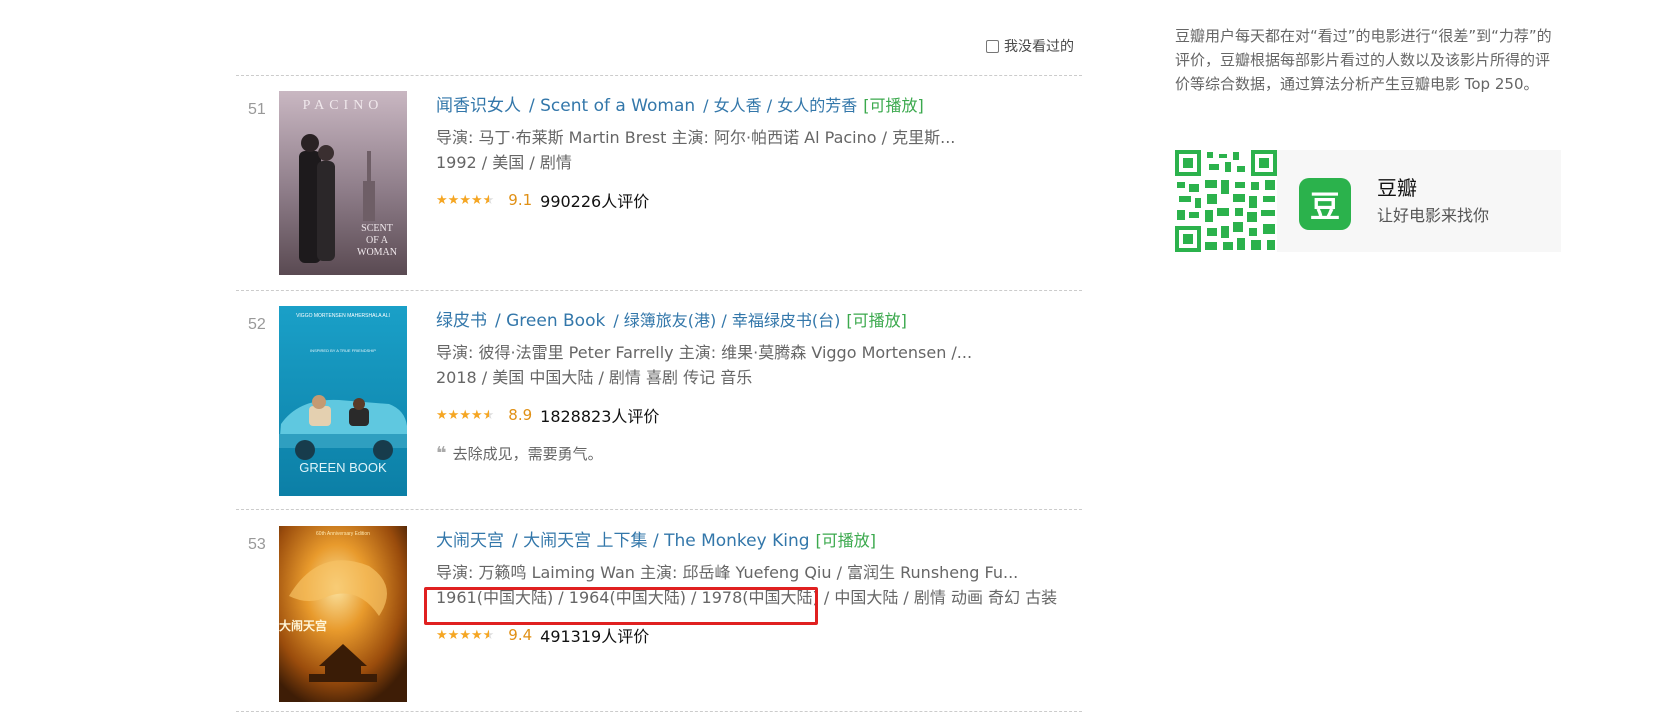 Image resolution: width=1679 pixels, height=715 pixels. I want to click on rank-number: 52, so click(257, 324).